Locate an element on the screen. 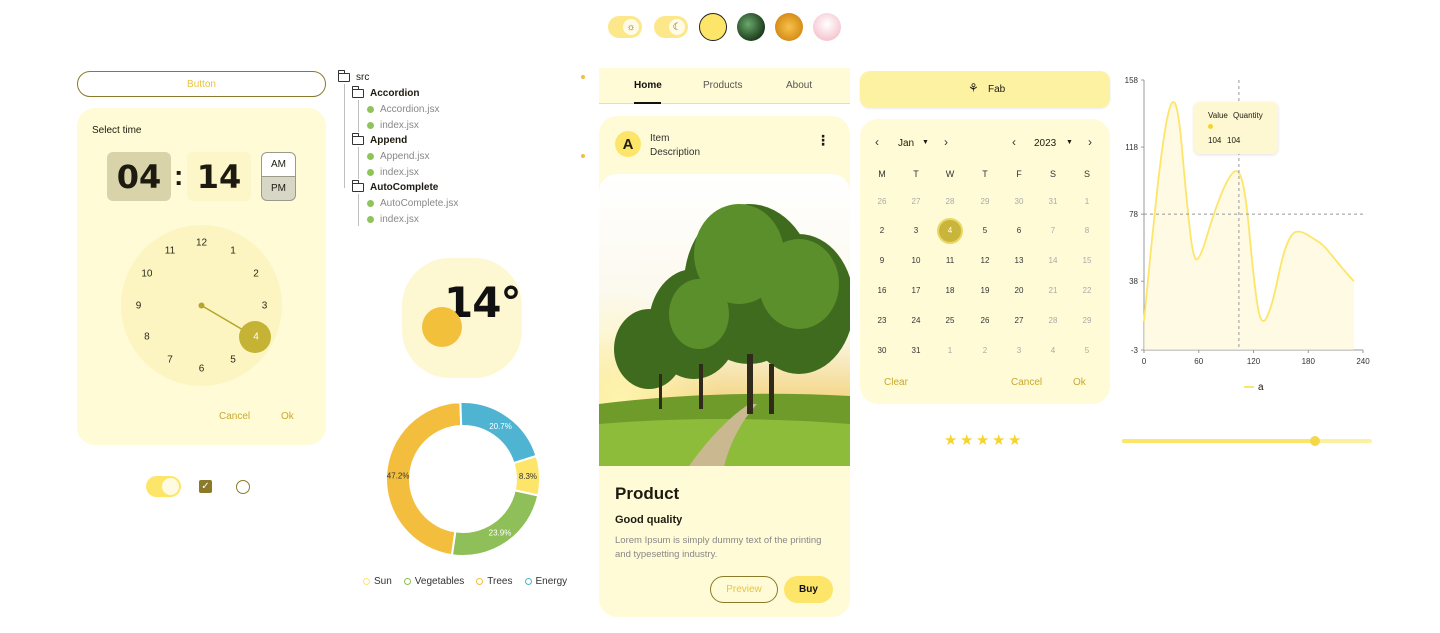 Image resolution: width=1440 pixels, height=633 pixels. calendar-day: 10 is located at coordinates (916, 261).